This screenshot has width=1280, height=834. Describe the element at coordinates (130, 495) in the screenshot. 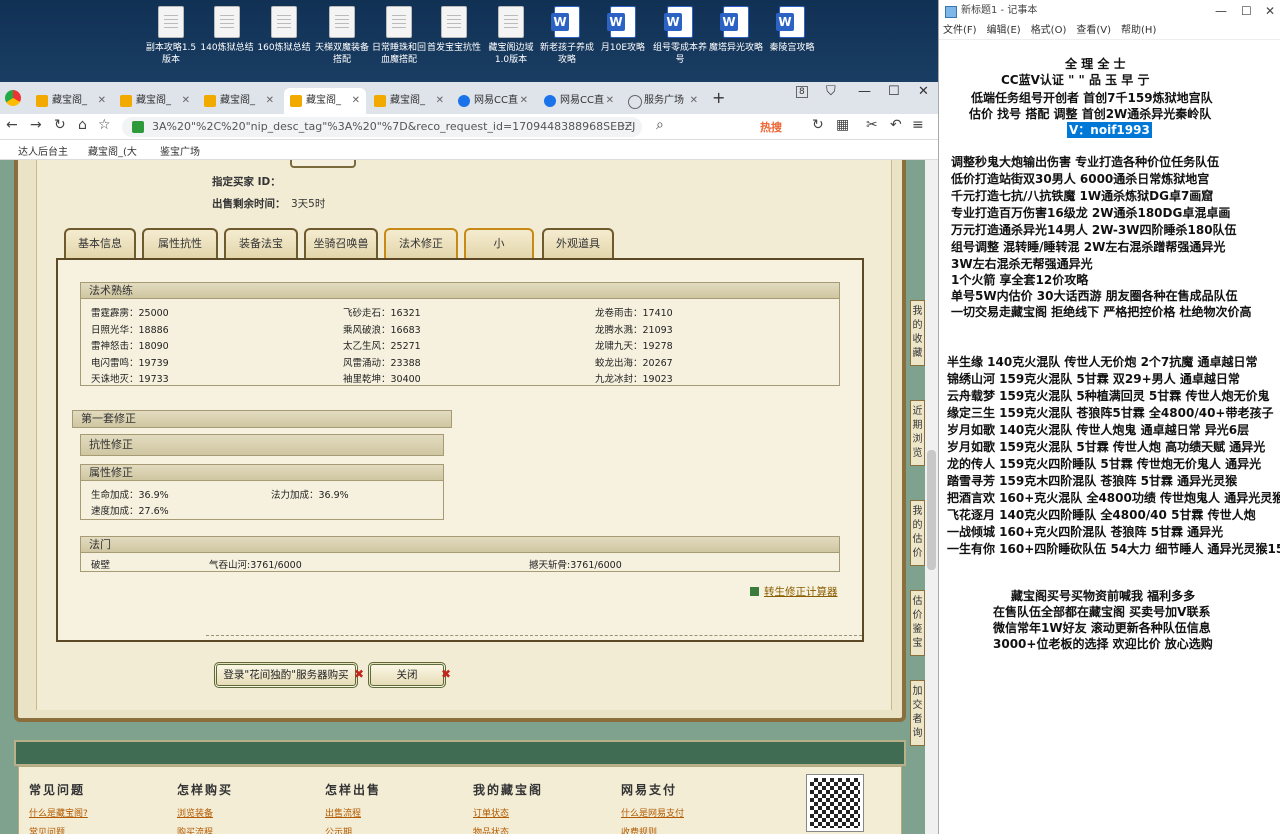

I see `attr-cell: 生命加成：36.9%` at that location.